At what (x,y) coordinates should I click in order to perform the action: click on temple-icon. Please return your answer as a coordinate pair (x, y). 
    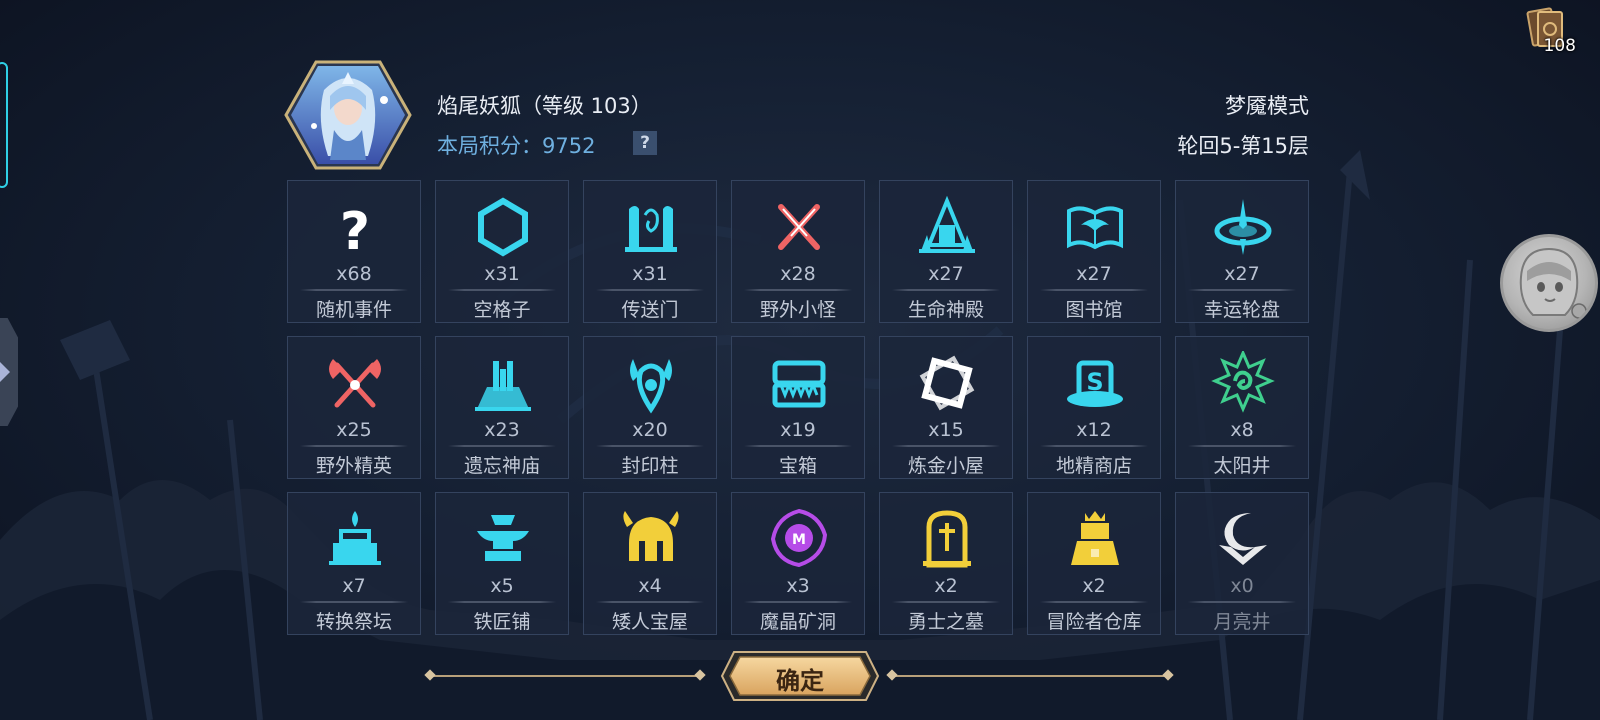
    Looking at the image, I should click on (947, 227).